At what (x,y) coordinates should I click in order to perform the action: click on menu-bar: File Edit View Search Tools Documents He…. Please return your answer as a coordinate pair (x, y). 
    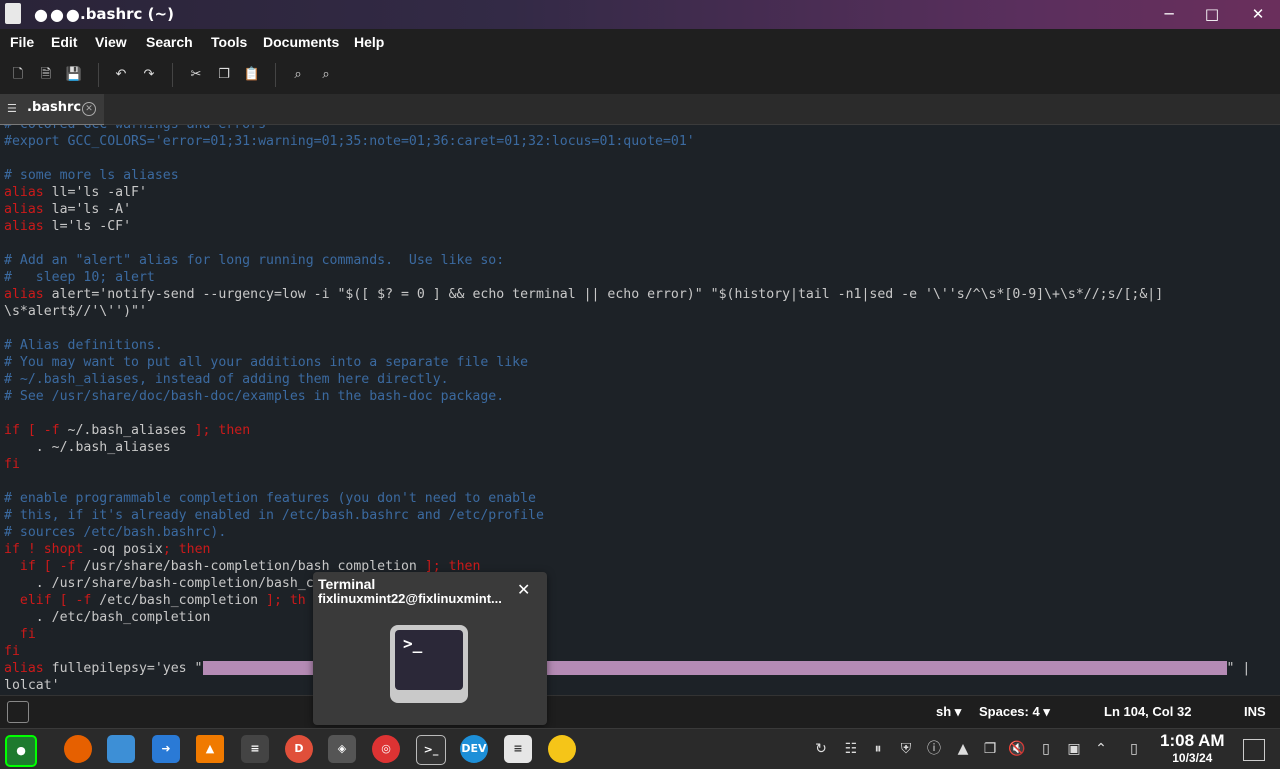
    Looking at the image, I should click on (640, 42).